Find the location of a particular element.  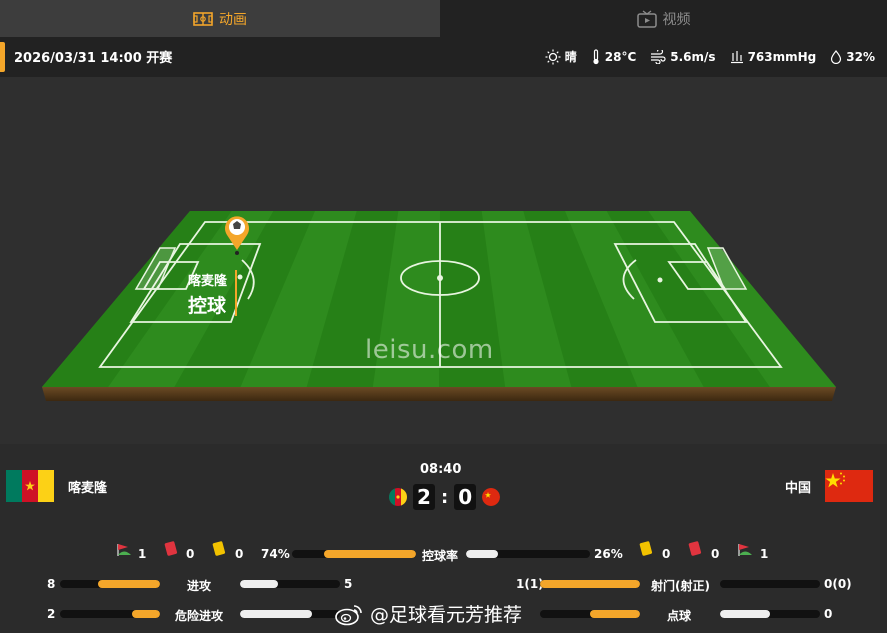

home-attack-bar is located at coordinates (110, 584).